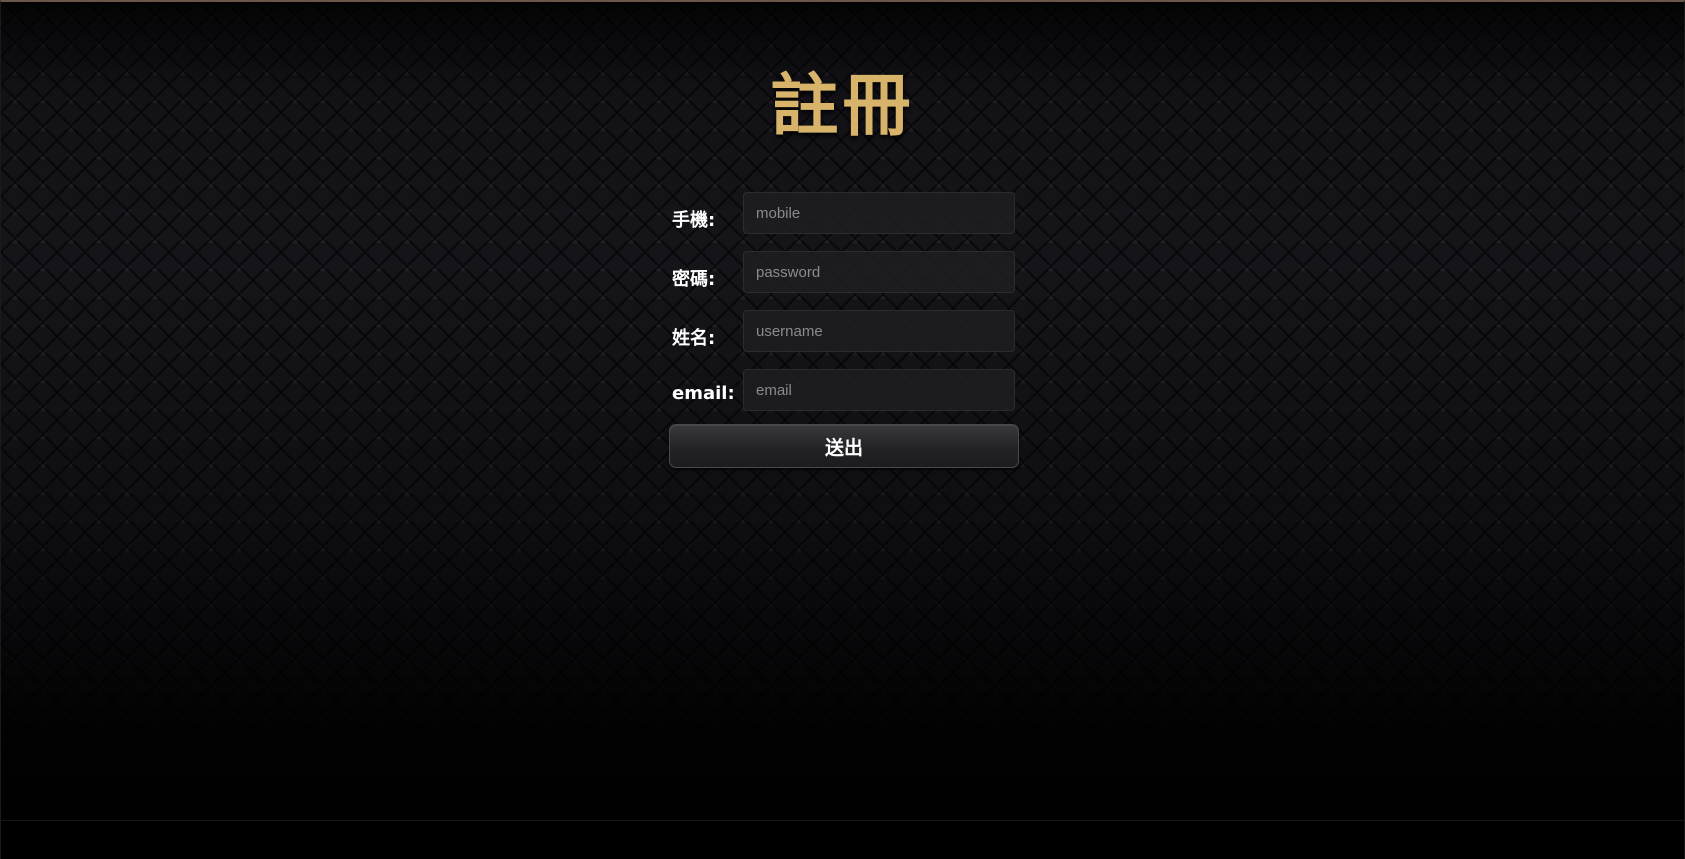  What do you see at coordinates (694, 338) in the screenshot?
I see `username-label: 姓名:` at bounding box center [694, 338].